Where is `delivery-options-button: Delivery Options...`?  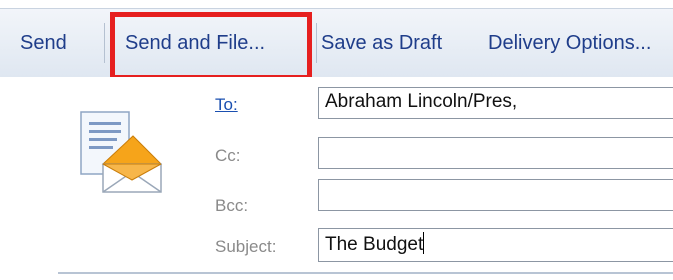 delivery-options-button: Delivery Options... is located at coordinates (569, 43).